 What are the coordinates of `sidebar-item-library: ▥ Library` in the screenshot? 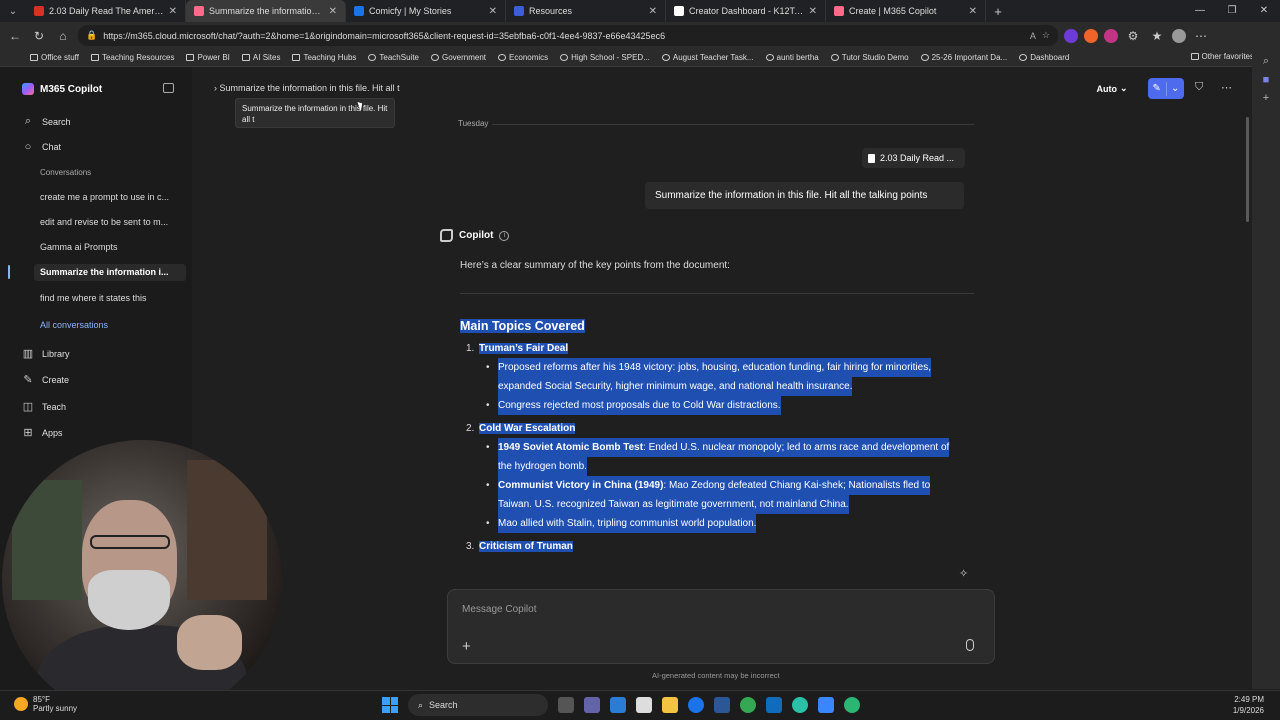 It's located at (46, 353).